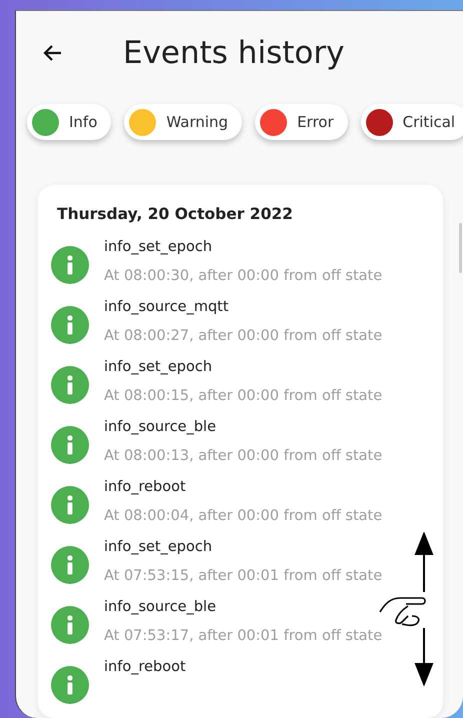  What do you see at coordinates (243, 456) in the screenshot?
I see `event-detail: At 08:00:13, after 00:00 from off state` at bounding box center [243, 456].